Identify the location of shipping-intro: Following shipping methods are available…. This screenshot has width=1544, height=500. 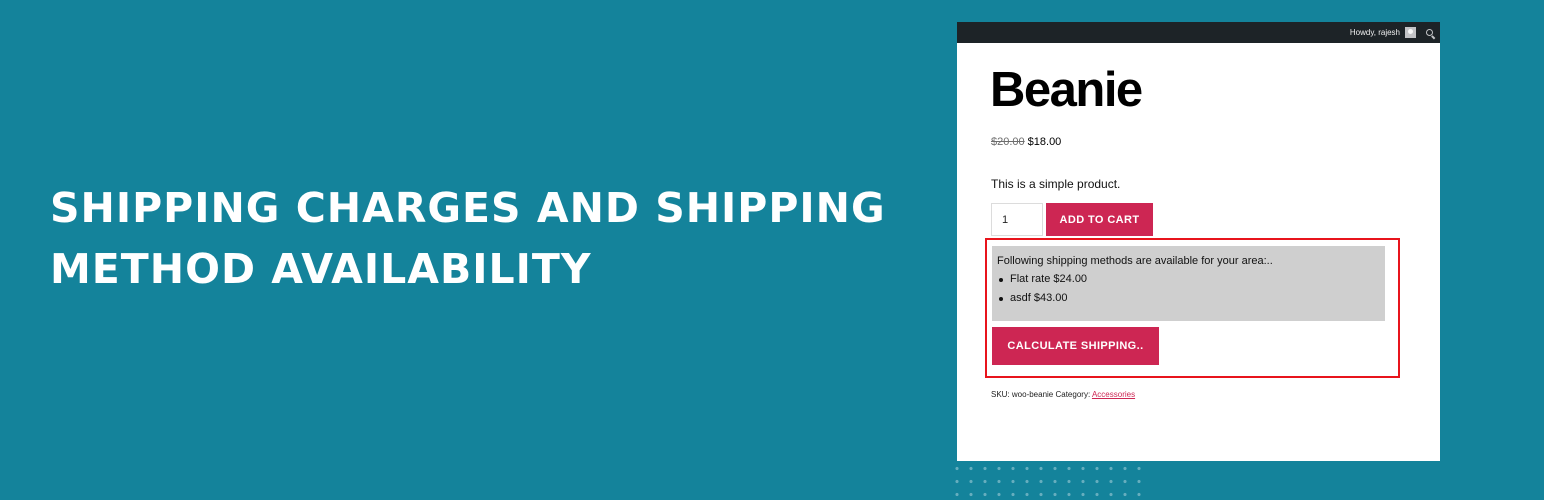
(1135, 261).